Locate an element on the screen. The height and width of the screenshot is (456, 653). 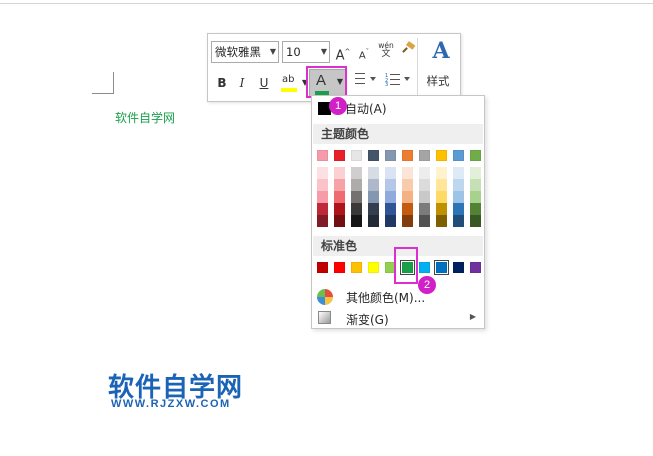
grow-font-icon: A is located at coordinates (340, 56).